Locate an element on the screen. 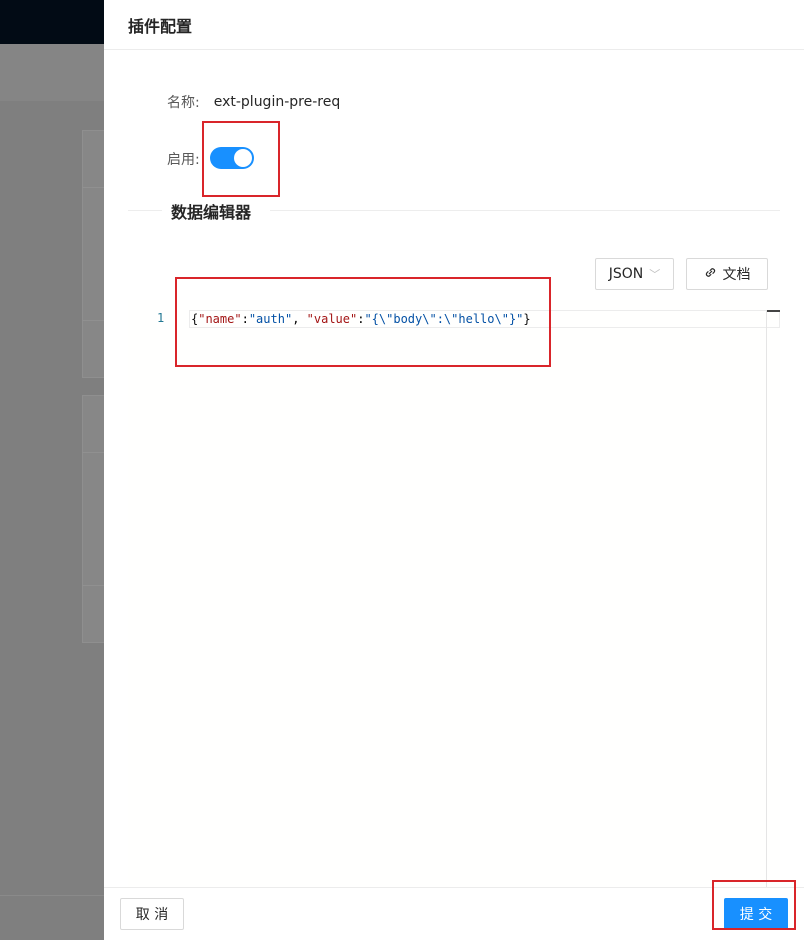  drawer-footer: 取 消 提 交 is located at coordinates (454, 913).